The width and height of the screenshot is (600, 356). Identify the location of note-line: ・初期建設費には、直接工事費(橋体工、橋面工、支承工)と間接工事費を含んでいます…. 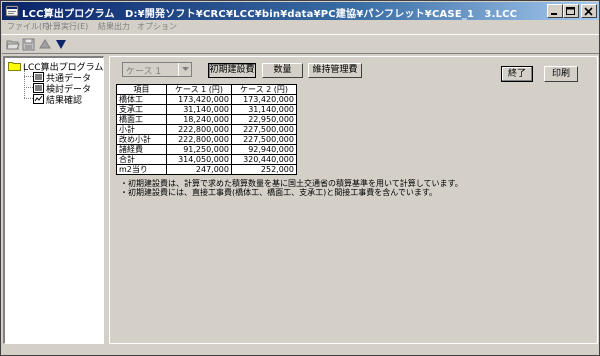
(279, 192).